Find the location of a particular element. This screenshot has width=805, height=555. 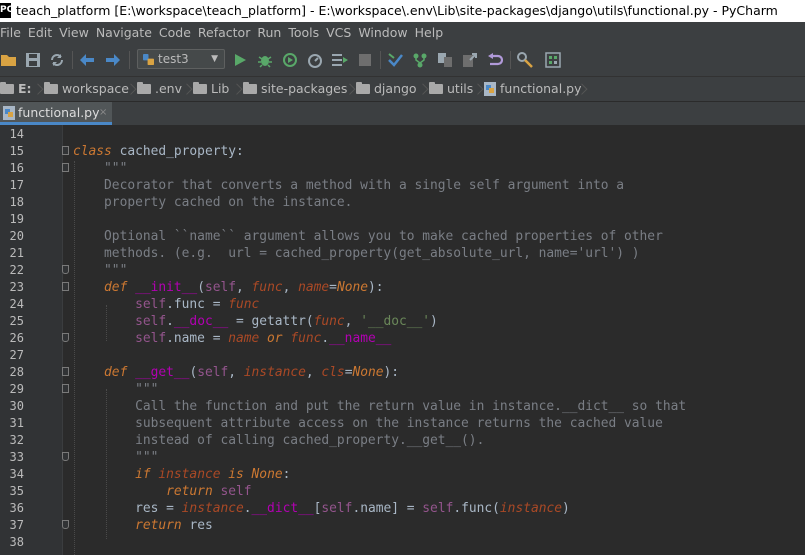

line-number: 17 is located at coordinates (16, 185).